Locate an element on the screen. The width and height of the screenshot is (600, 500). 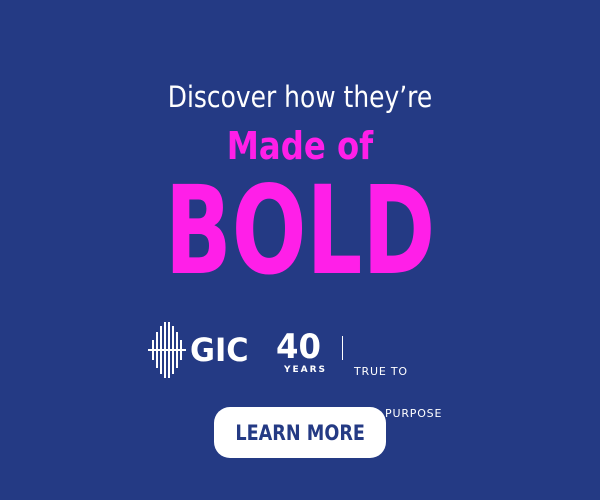
headline-text: BOLD is located at coordinates (300, 231).